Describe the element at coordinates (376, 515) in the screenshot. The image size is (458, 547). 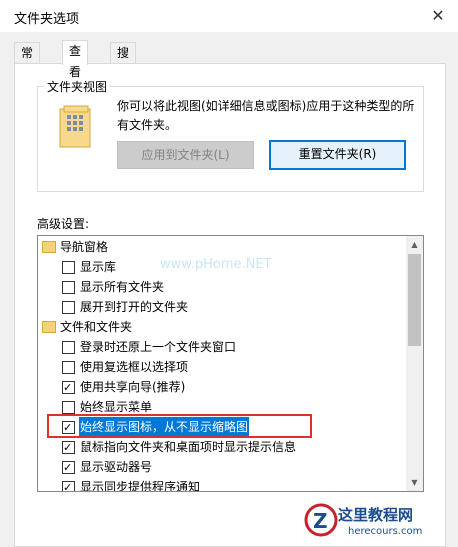
I see `watermark-name: 这里教程网` at that location.